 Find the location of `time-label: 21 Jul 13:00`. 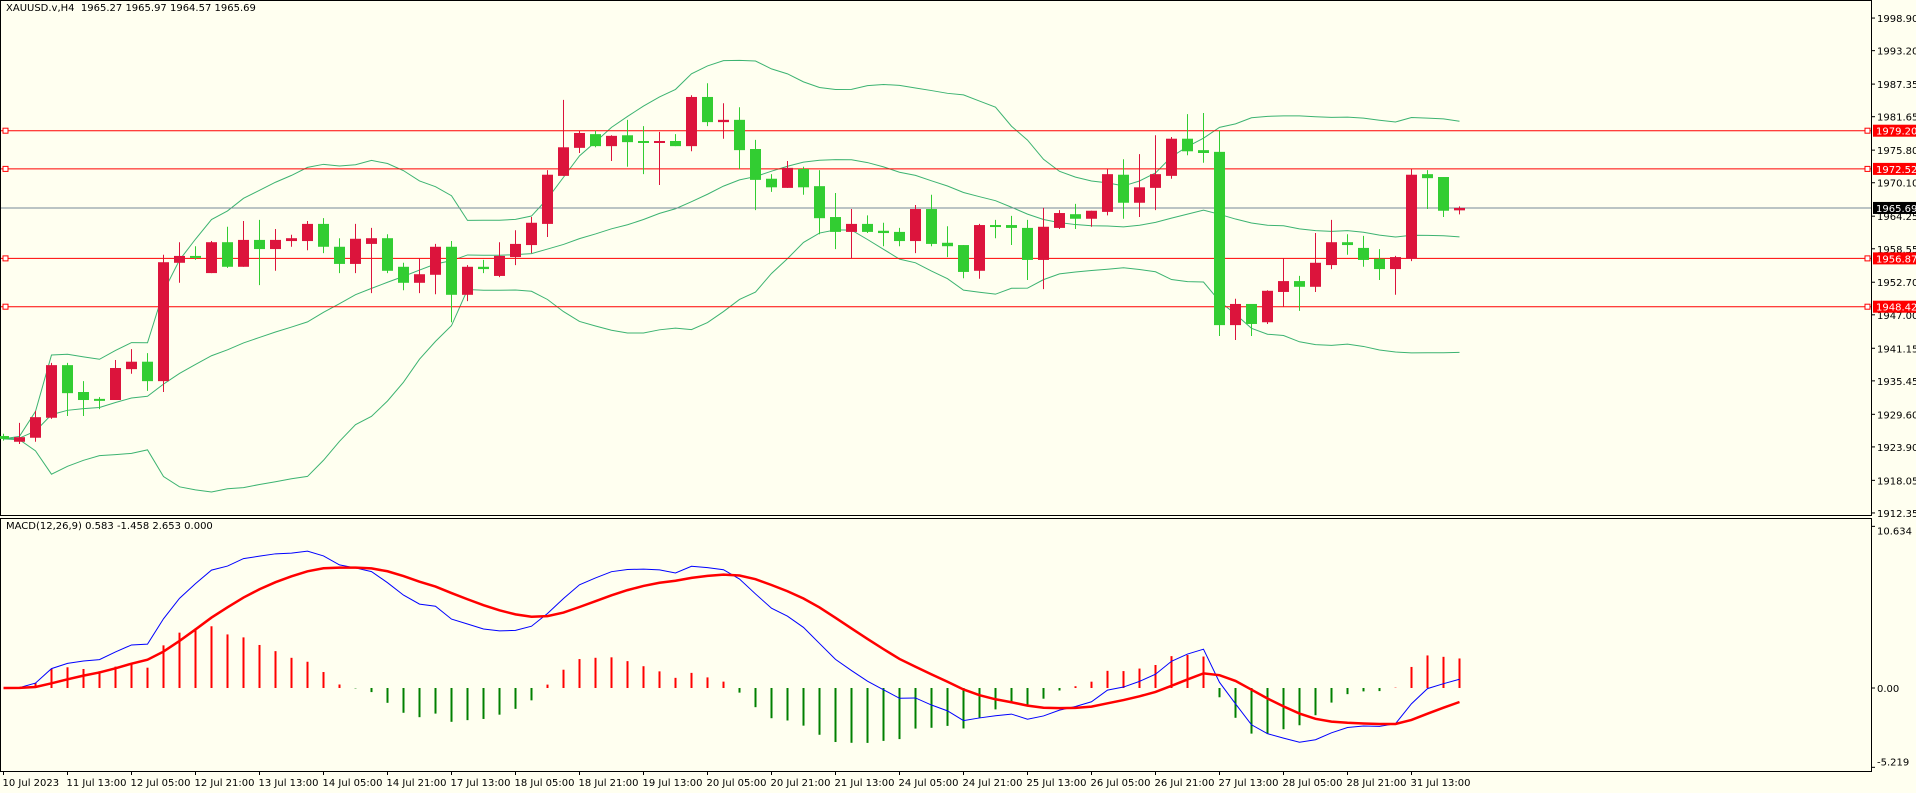

time-label: 21 Jul 13:00 is located at coordinates (865, 783).